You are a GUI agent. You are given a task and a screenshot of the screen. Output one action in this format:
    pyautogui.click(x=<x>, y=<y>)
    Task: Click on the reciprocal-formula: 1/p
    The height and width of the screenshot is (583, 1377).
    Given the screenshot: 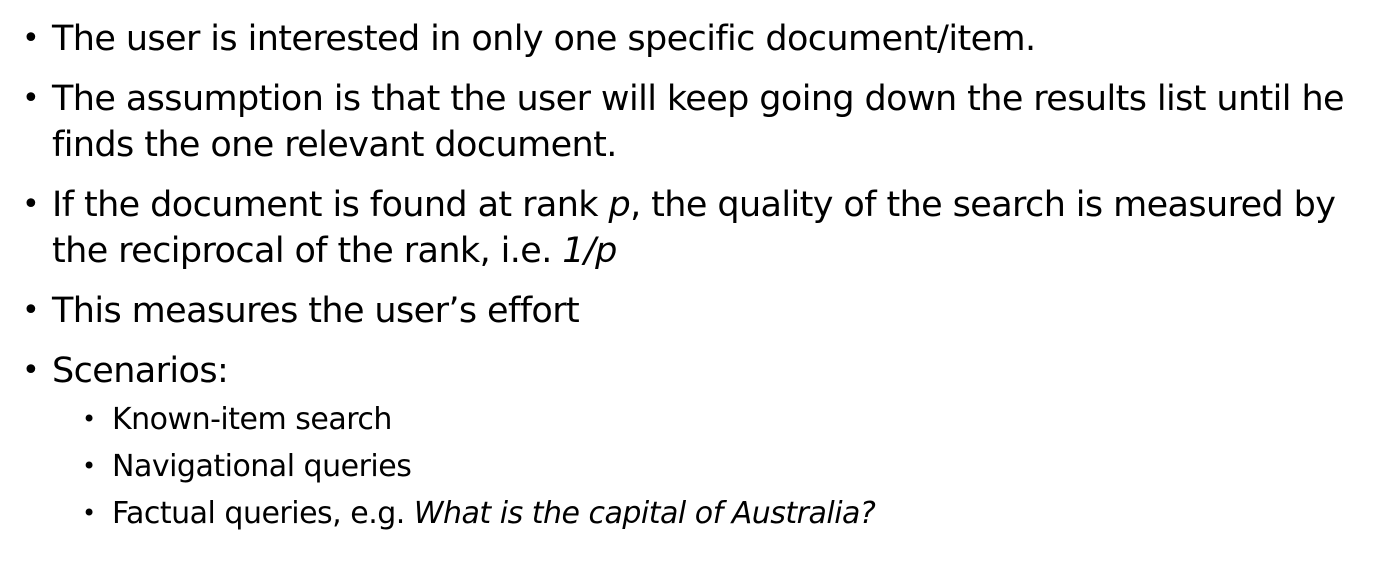 What is the action you would take?
    pyautogui.click(x=589, y=251)
    